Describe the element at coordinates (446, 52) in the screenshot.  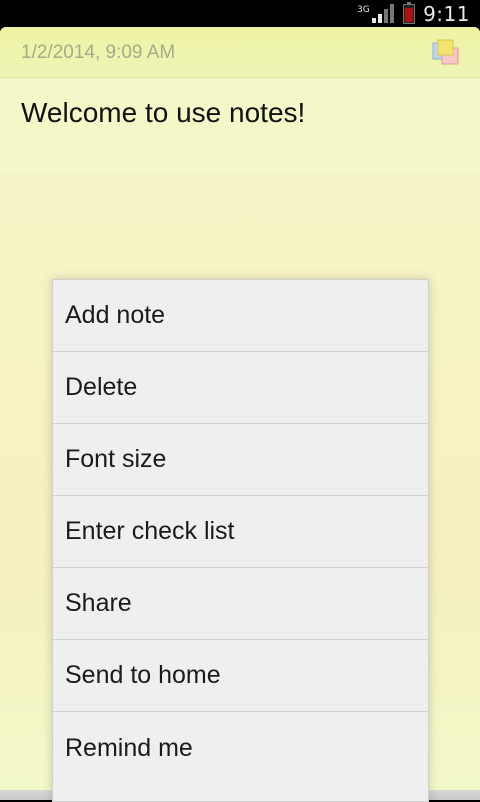
I see `sticky-notes-icon` at that location.